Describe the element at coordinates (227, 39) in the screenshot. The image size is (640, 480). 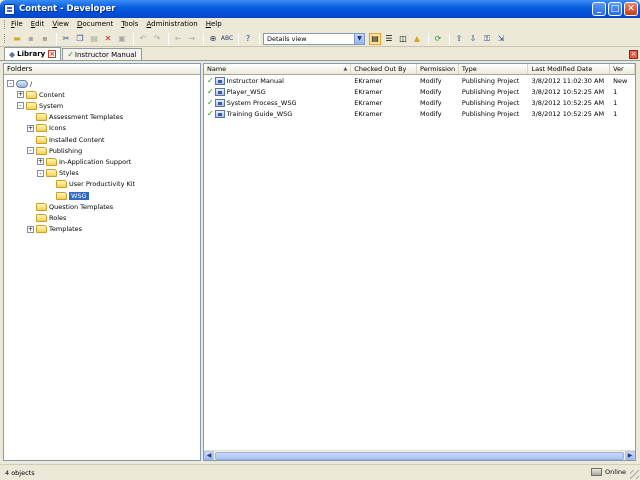
I see `spellcheck-icon: ABC` at that location.